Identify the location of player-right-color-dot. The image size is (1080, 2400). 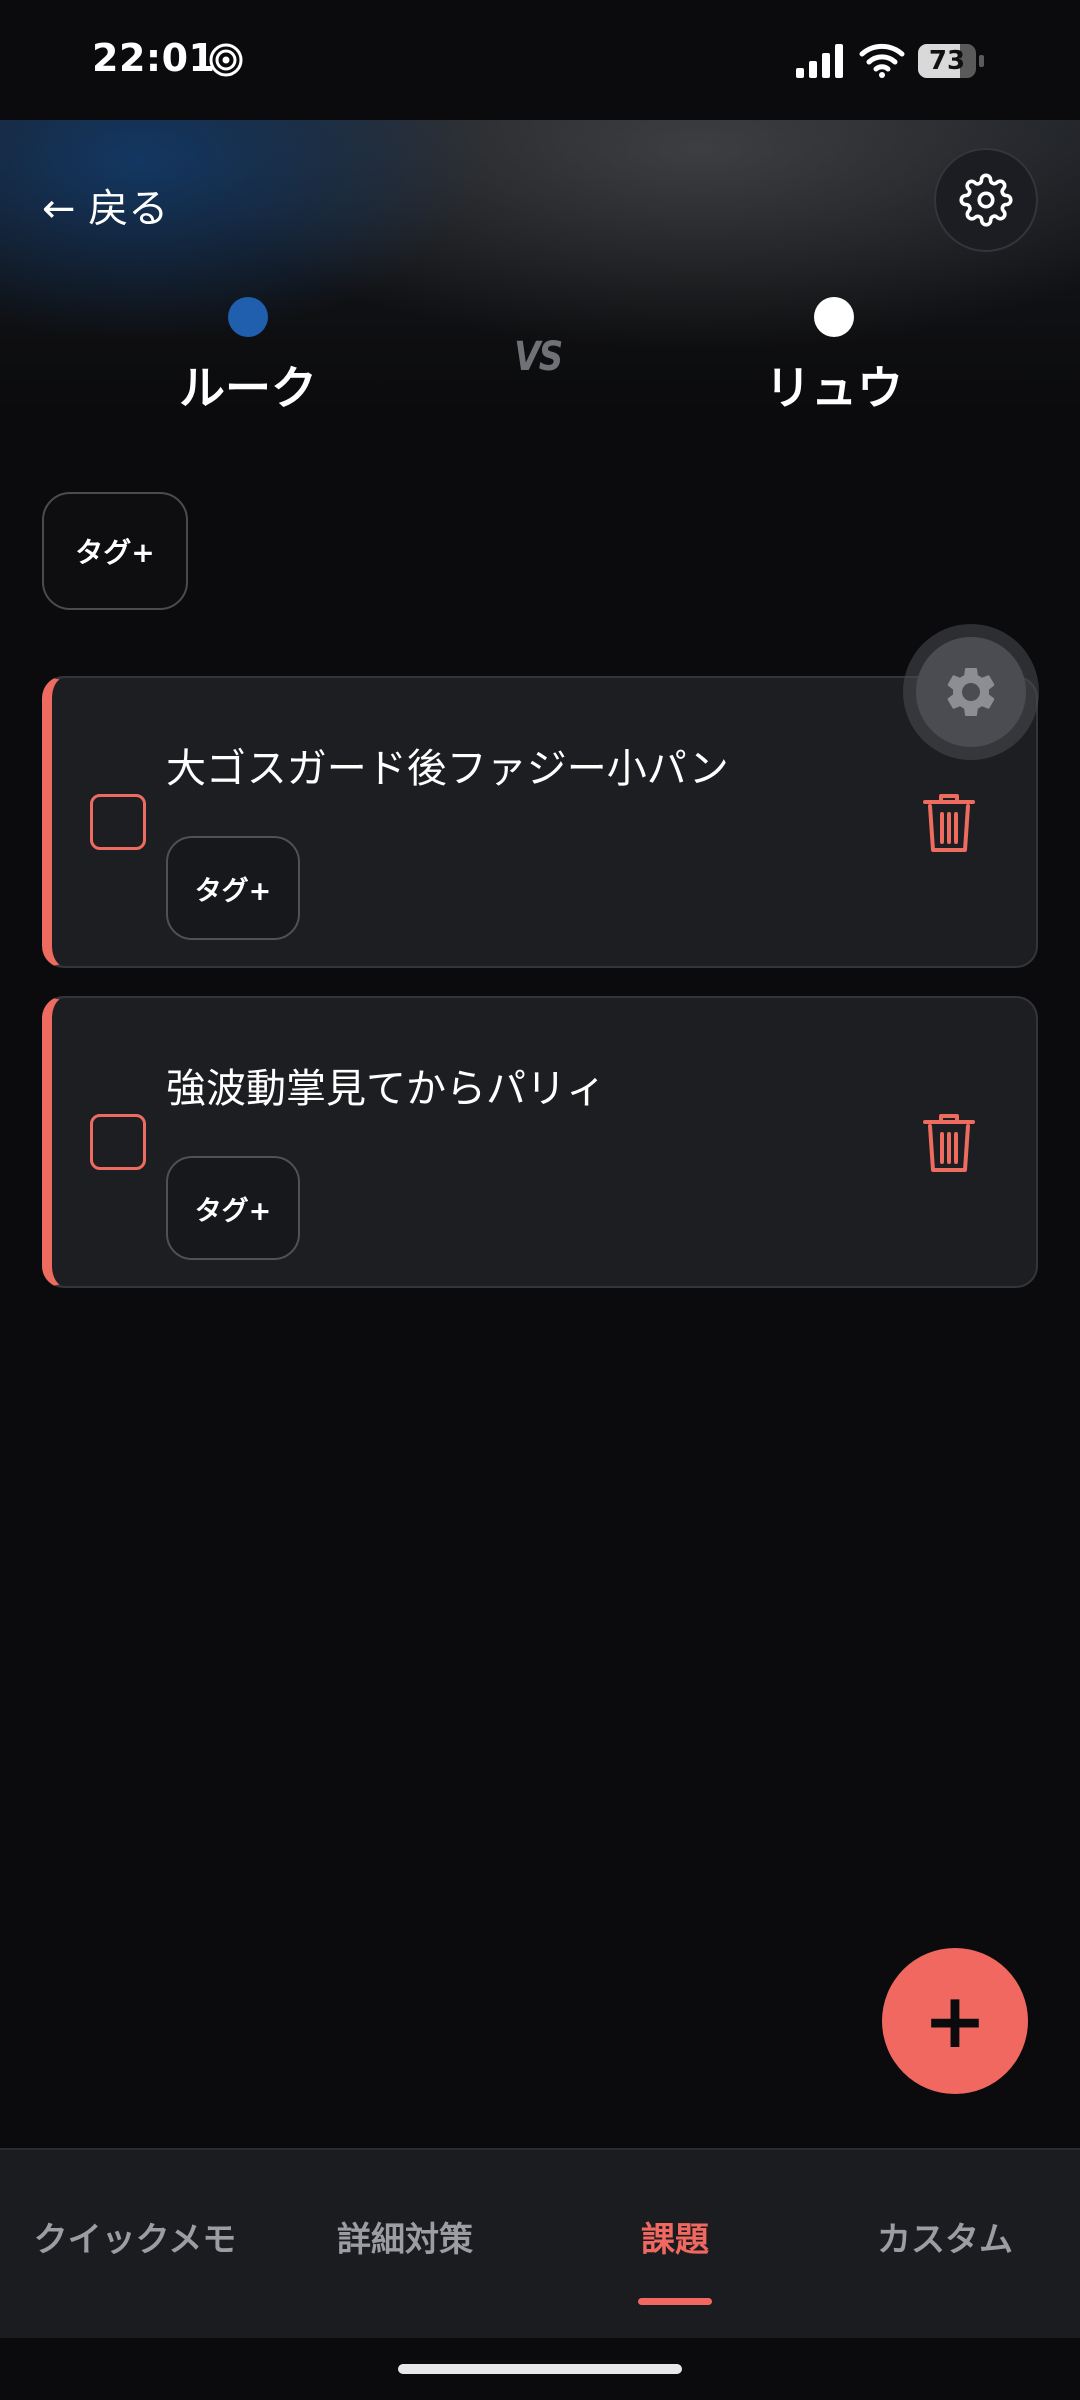
(834, 317).